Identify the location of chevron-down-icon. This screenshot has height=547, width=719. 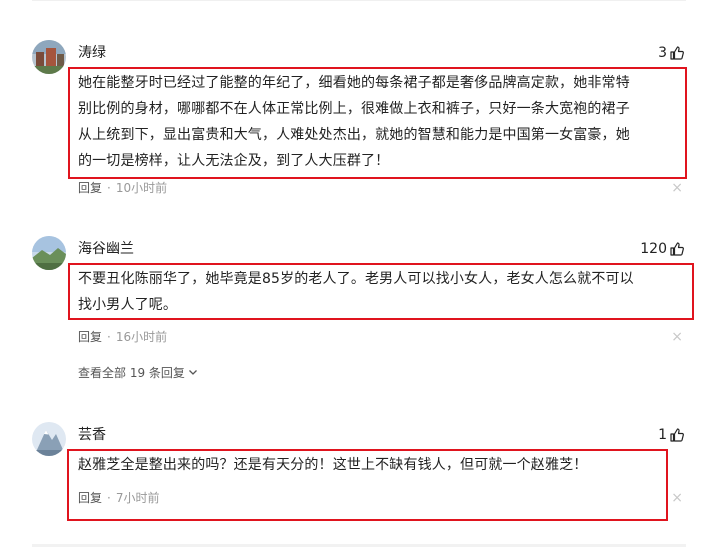
(193, 373).